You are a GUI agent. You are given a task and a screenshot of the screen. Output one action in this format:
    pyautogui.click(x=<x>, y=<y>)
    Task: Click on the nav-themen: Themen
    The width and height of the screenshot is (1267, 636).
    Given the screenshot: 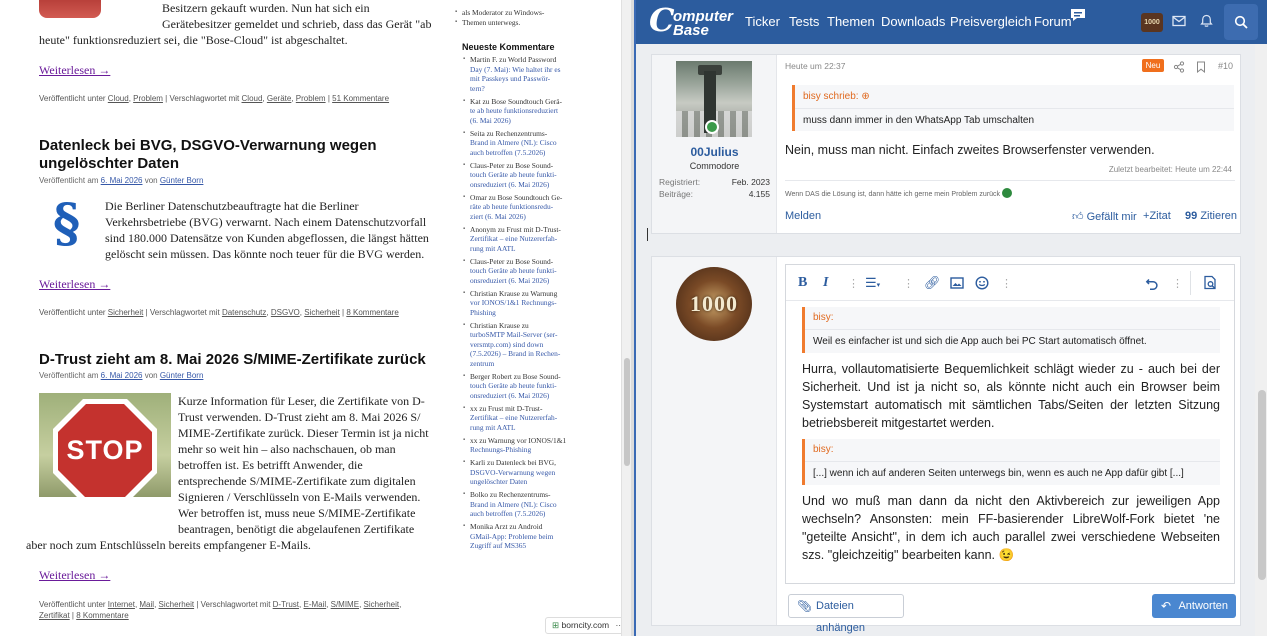 What is the action you would take?
    pyautogui.click(x=851, y=21)
    